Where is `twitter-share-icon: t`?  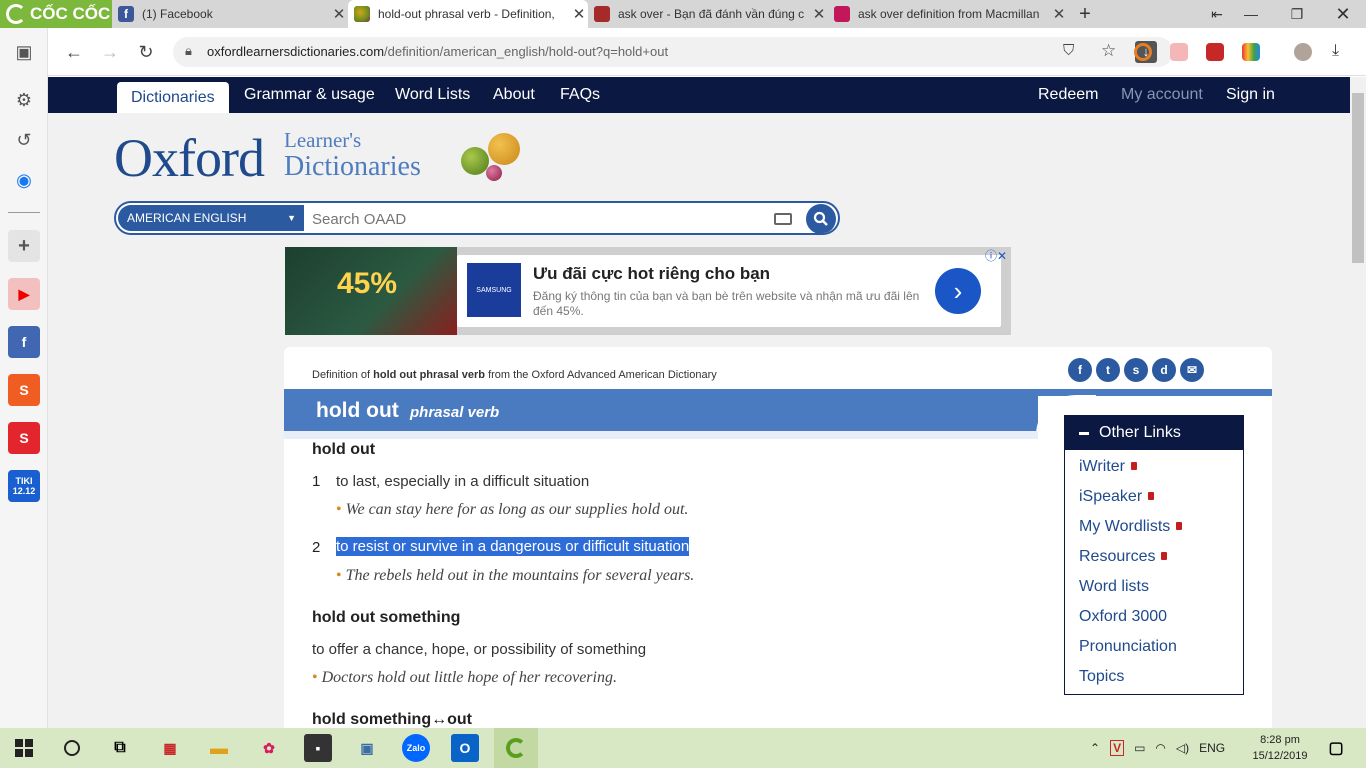 twitter-share-icon: t is located at coordinates (1108, 370).